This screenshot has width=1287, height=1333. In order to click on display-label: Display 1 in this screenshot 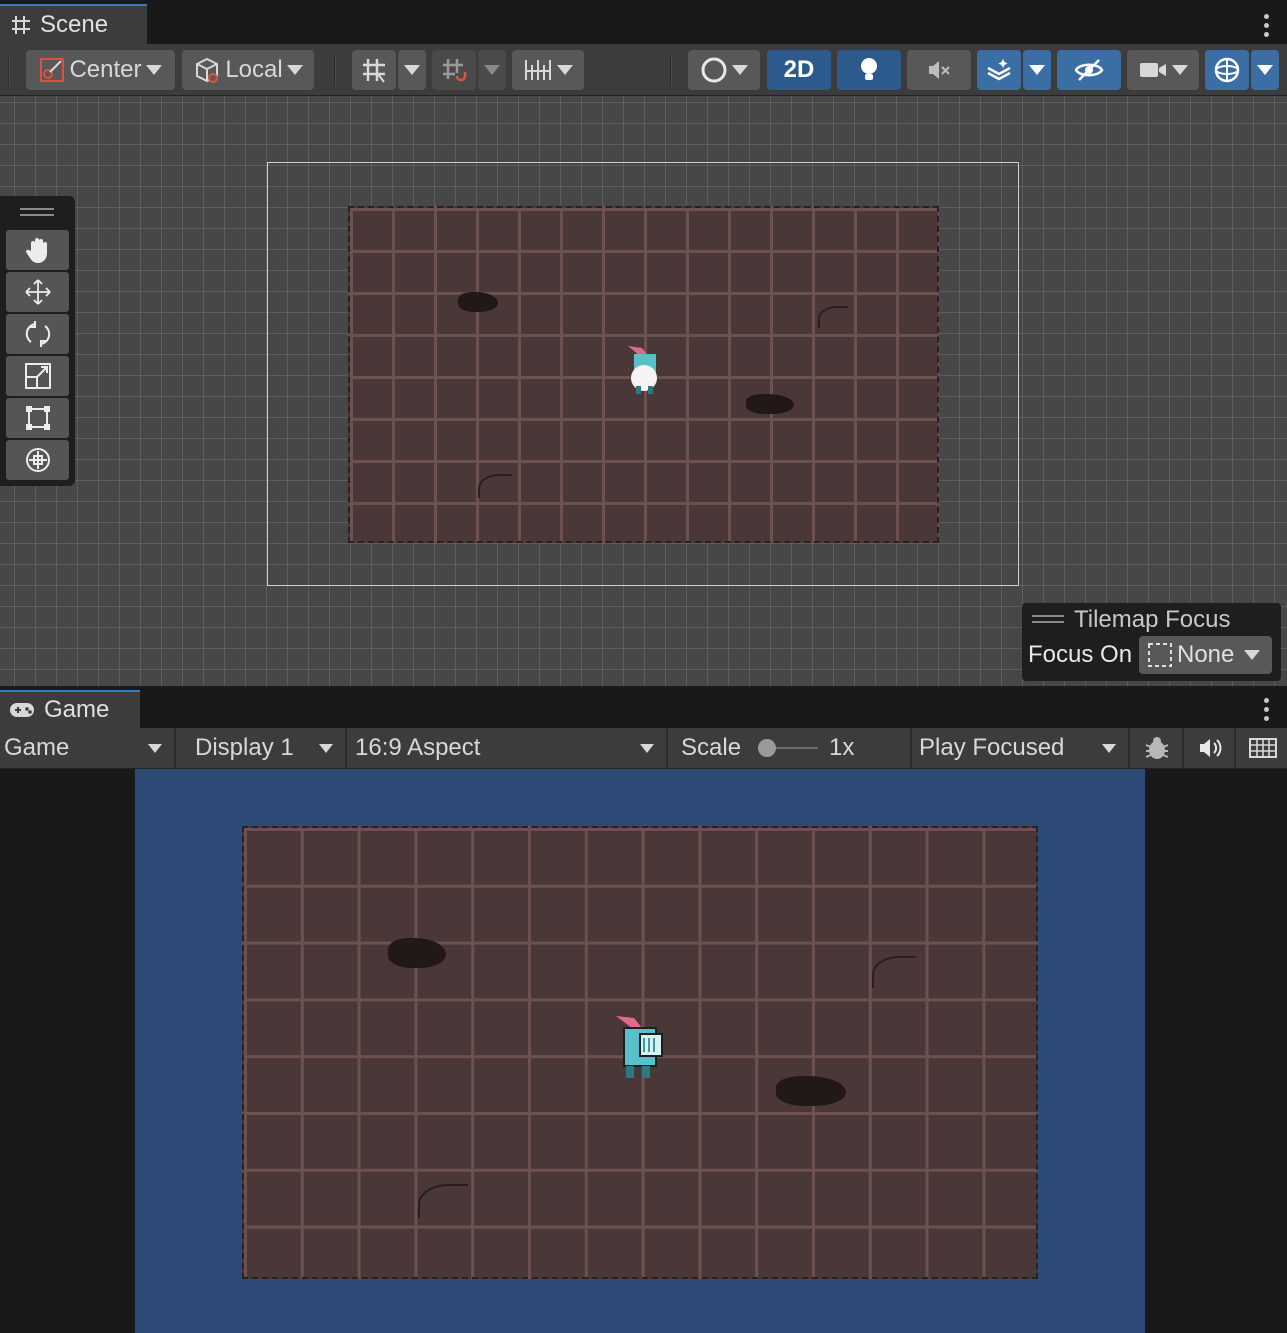, I will do `click(244, 747)`.